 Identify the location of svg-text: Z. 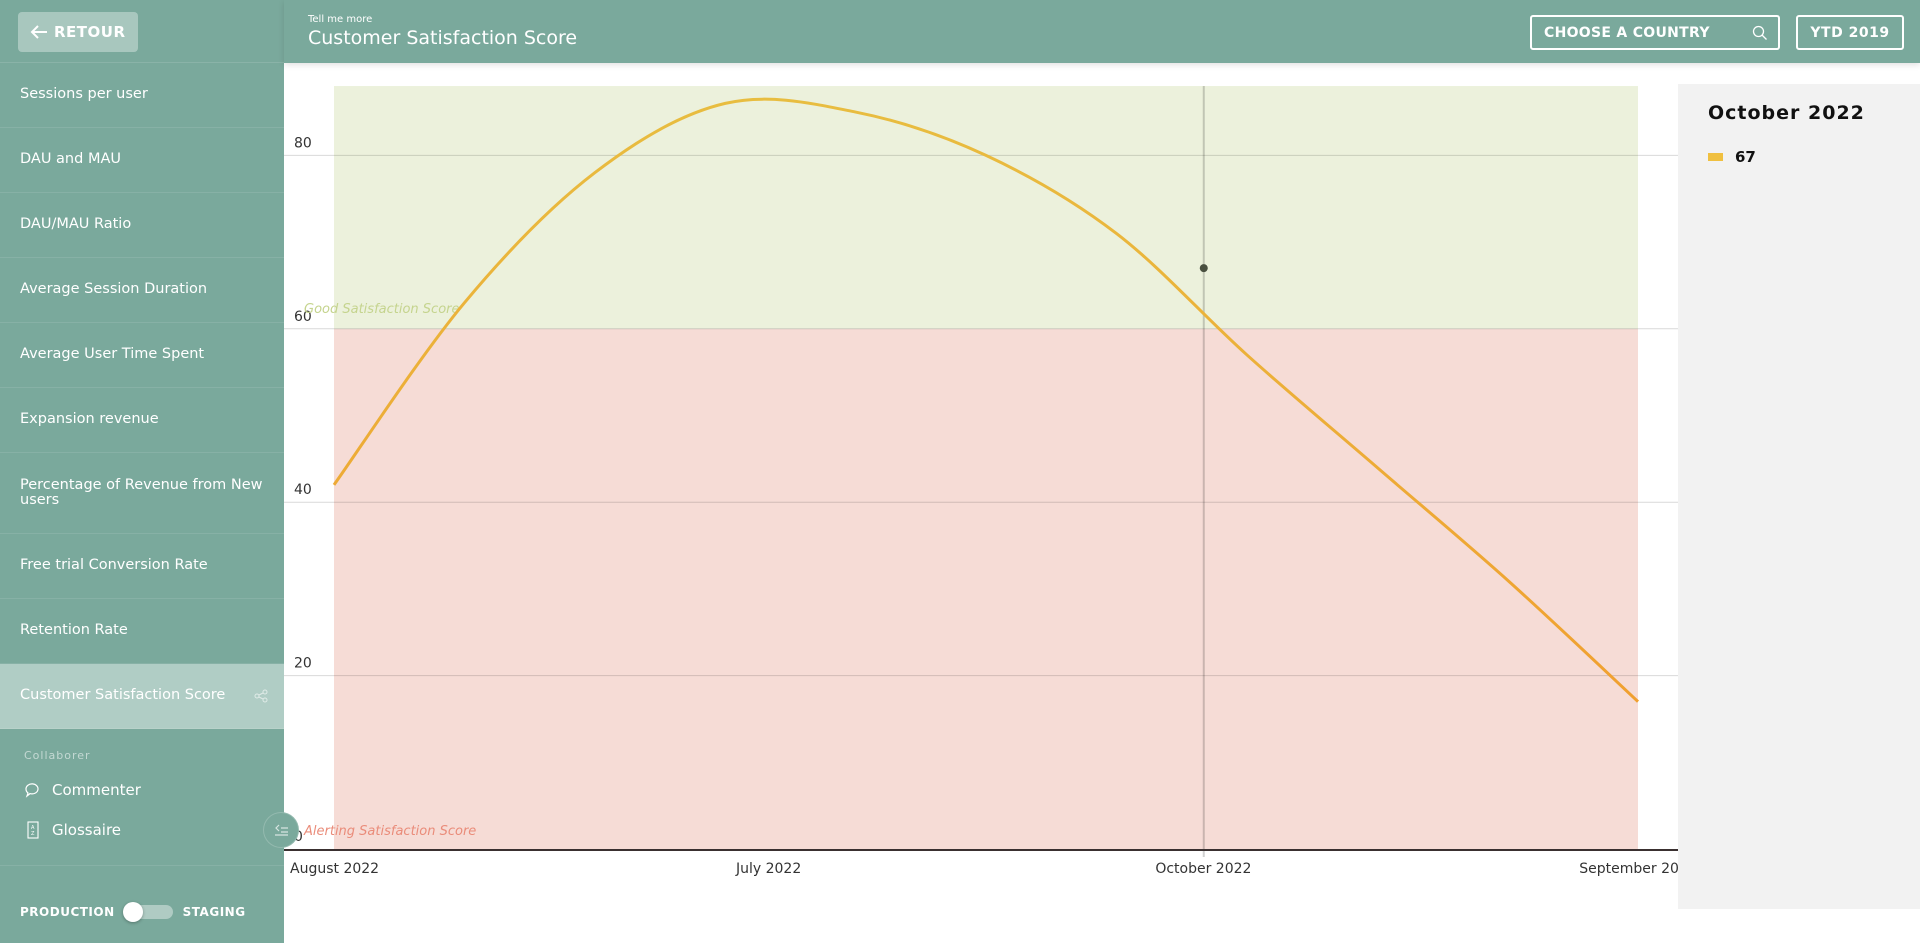
(33, 834).